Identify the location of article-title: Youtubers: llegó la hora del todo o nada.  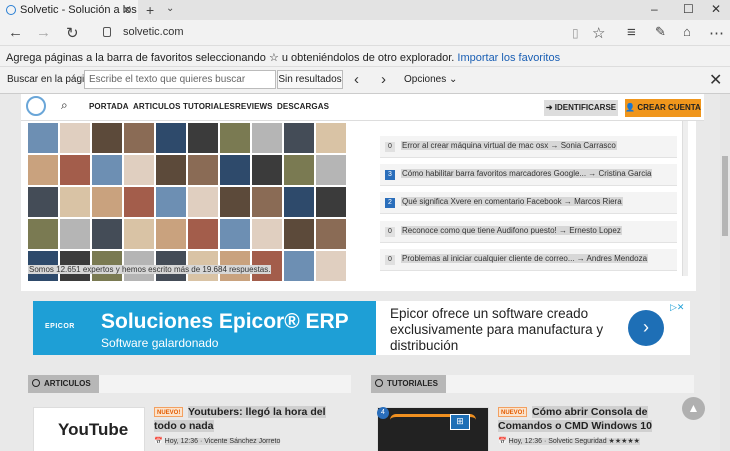
(251, 419).